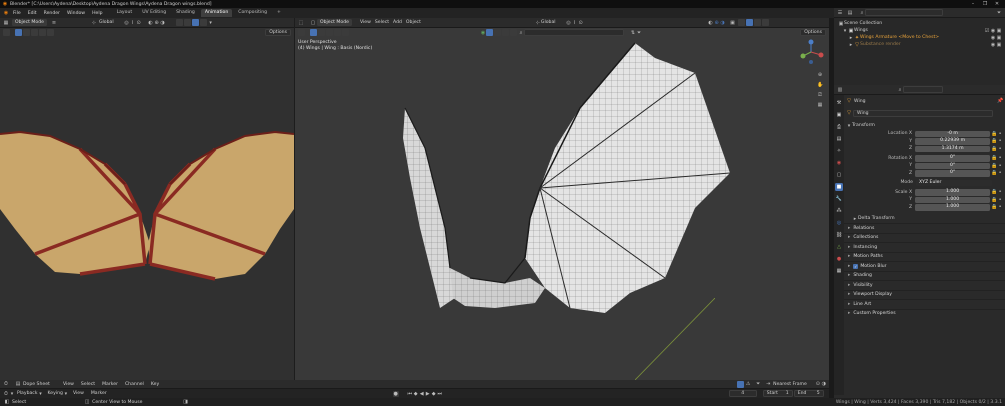  I want to click on world-tab-icon: ◉, so click(839, 163).